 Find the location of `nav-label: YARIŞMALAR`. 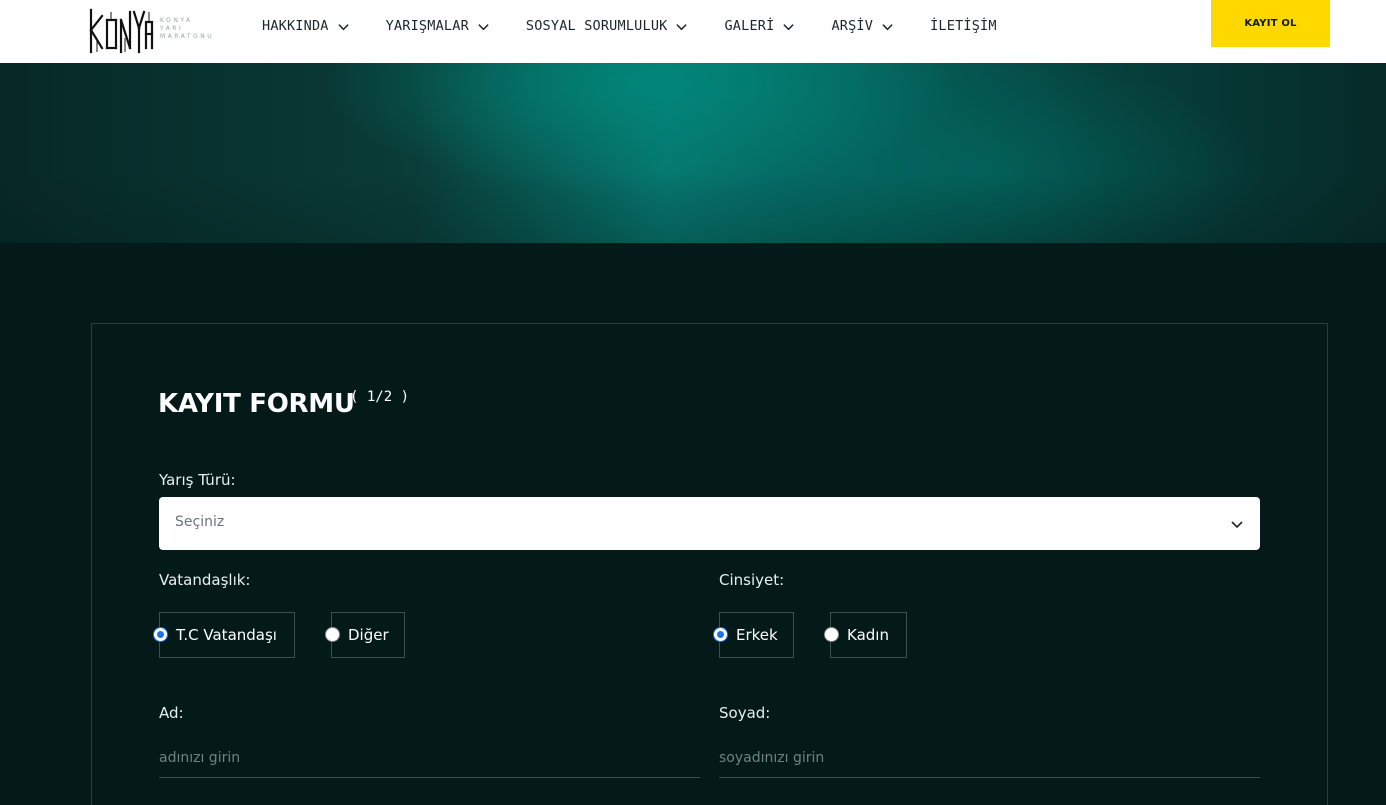

nav-label: YARIŞMALAR is located at coordinates (427, 26).